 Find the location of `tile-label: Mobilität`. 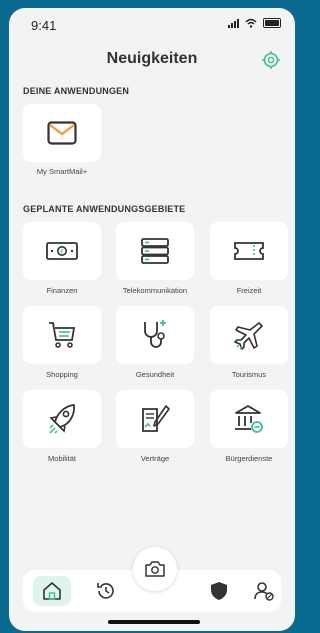

tile-label: Mobilität is located at coordinates (62, 458).